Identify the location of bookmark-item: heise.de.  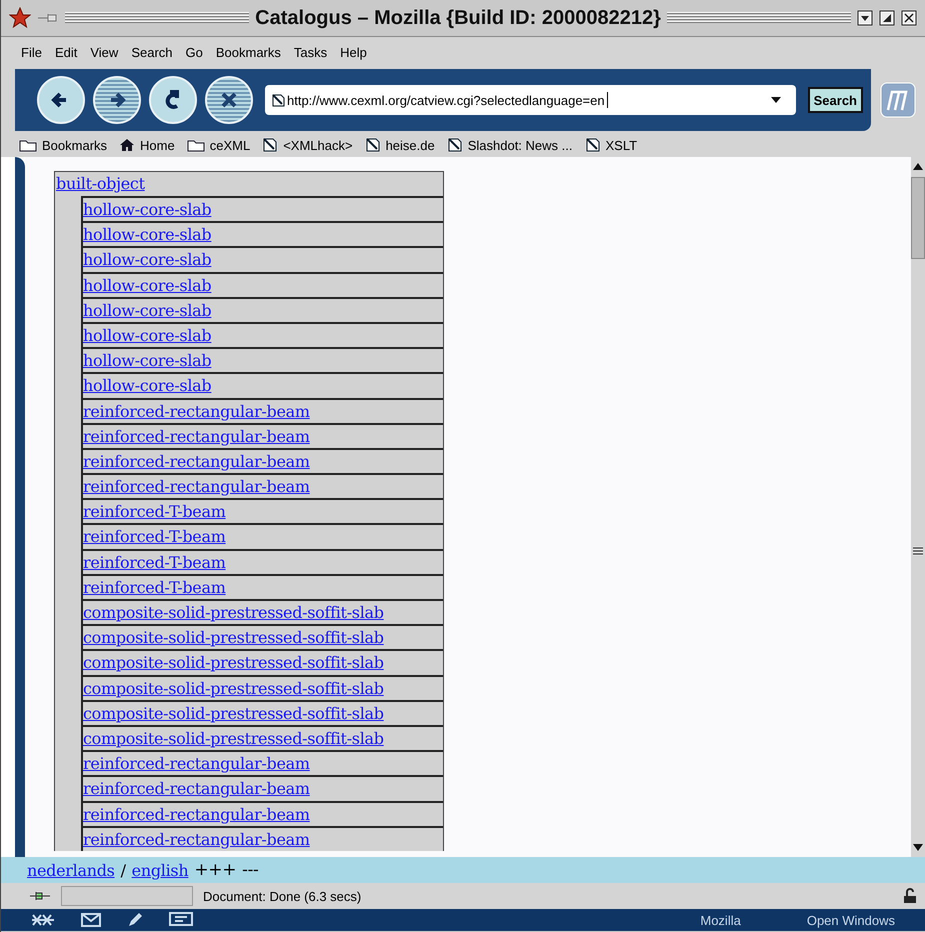
(399, 145).